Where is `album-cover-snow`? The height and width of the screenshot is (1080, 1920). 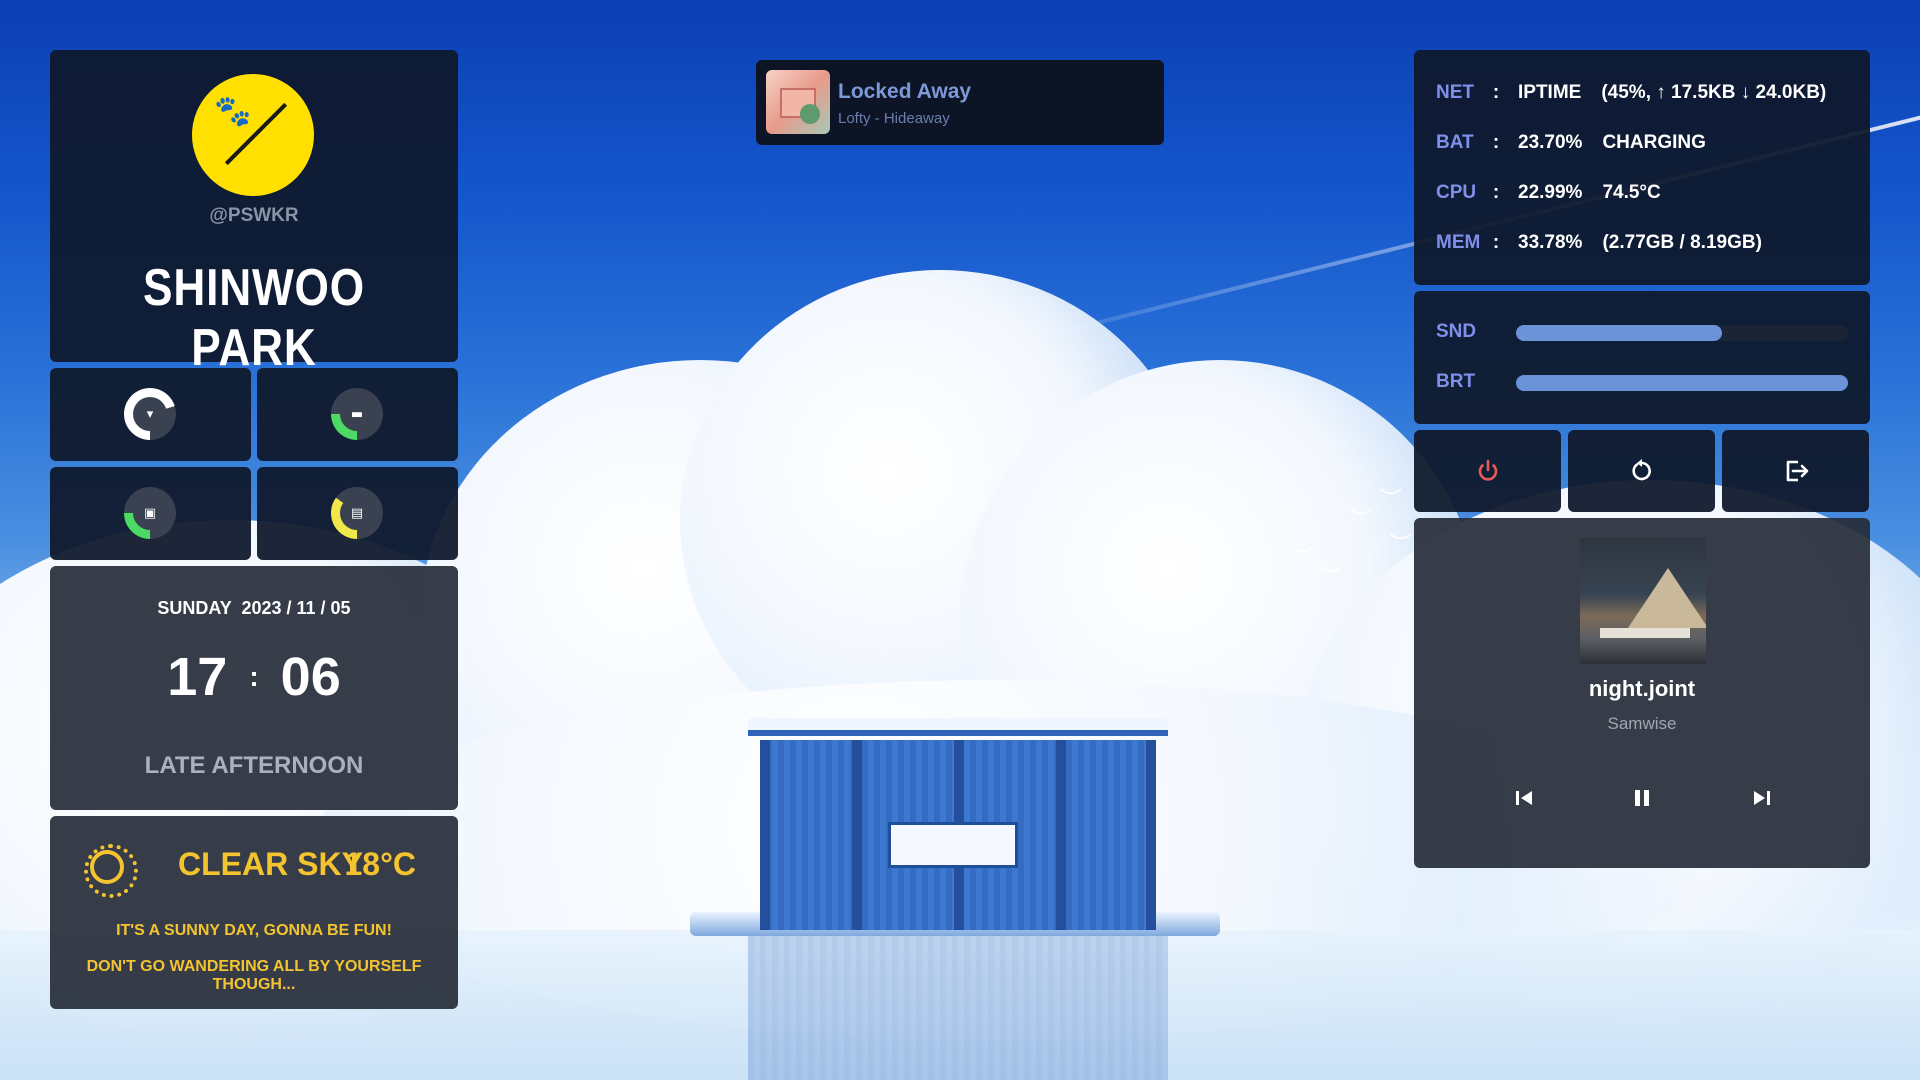 album-cover-snow is located at coordinates (1645, 633).